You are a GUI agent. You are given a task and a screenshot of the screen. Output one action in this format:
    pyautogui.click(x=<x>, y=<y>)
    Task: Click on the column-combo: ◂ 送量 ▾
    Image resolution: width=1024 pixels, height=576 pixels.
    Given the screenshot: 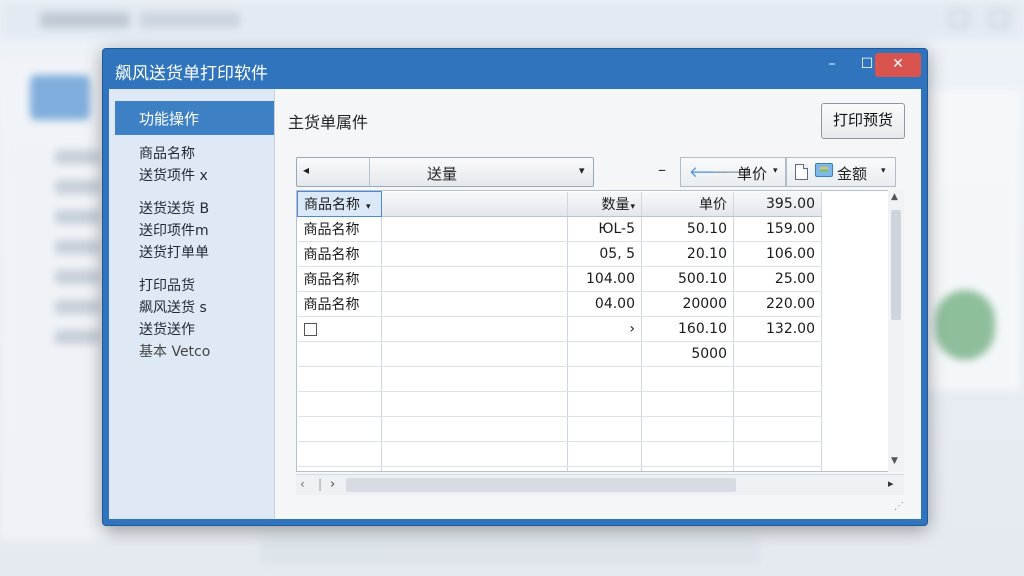 What is the action you would take?
    pyautogui.click(x=445, y=172)
    